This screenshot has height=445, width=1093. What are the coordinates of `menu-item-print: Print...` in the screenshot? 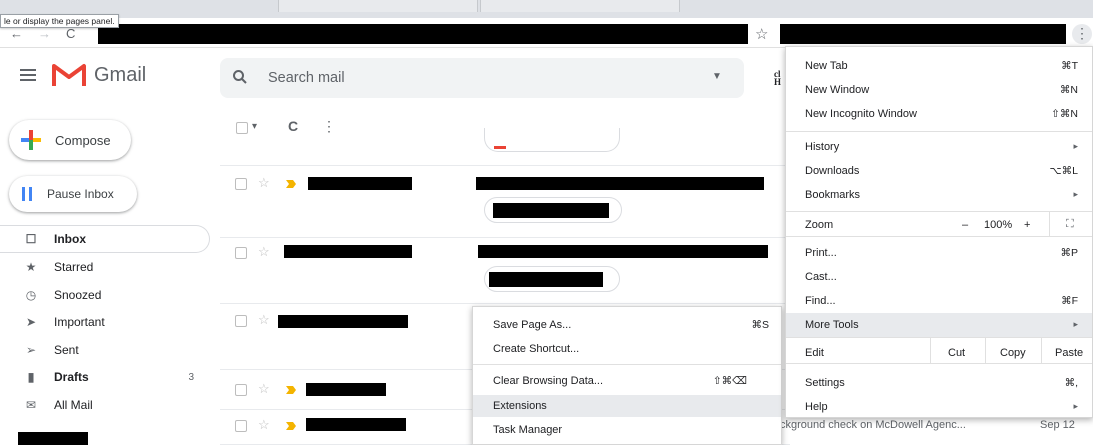 It's located at (821, 253).